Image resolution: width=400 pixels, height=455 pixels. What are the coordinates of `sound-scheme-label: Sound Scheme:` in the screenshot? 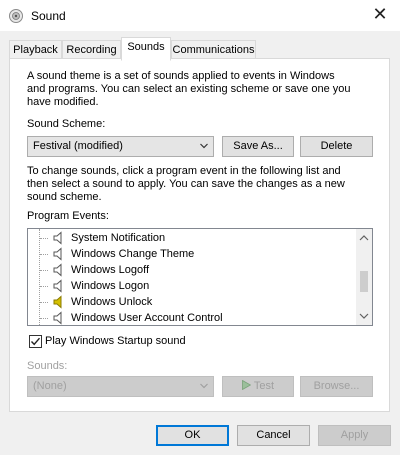 It's located at (66, 124).